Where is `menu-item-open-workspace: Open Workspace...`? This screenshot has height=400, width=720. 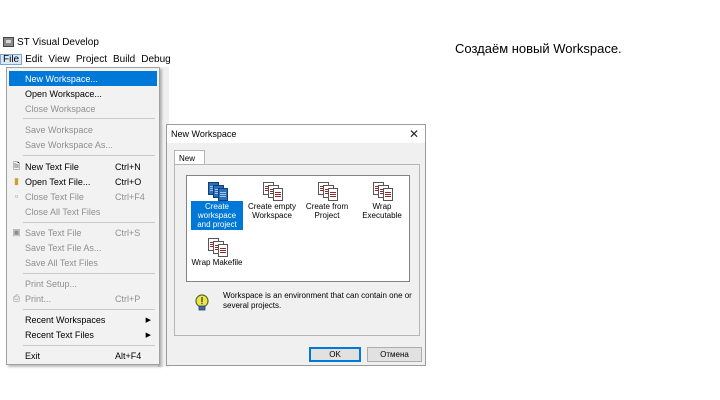 menu-item-open-workspace: Open Workspace... is located at coordinates (83, 93).